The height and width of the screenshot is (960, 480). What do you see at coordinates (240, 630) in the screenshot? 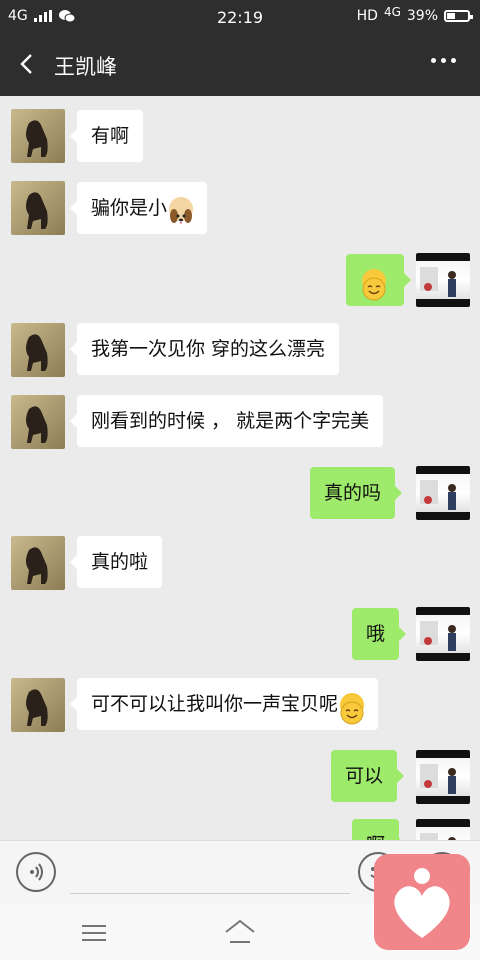
I see `message-row: 哦` at bounding box center [240, 630].